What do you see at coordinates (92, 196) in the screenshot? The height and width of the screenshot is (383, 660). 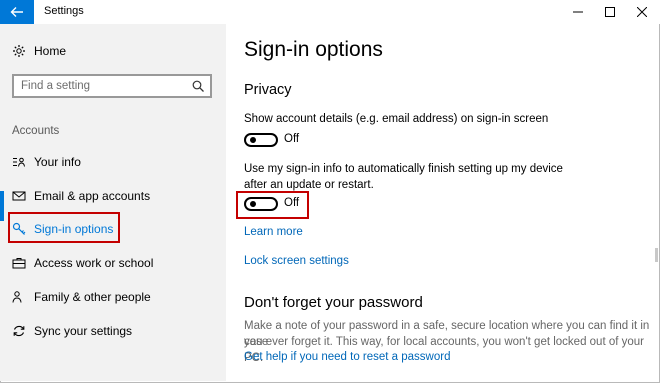 I see `sidebar-item-label: Email & app accounts` at bounding box center [92, 196].